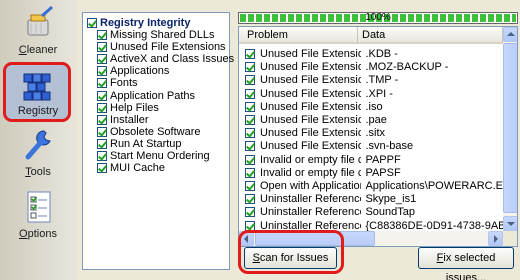 This screenshot has height=280, width=520. Describe the element at coordinates (38, 111) in the screenshot. I see `nav-label-registry: Registry` at that location.